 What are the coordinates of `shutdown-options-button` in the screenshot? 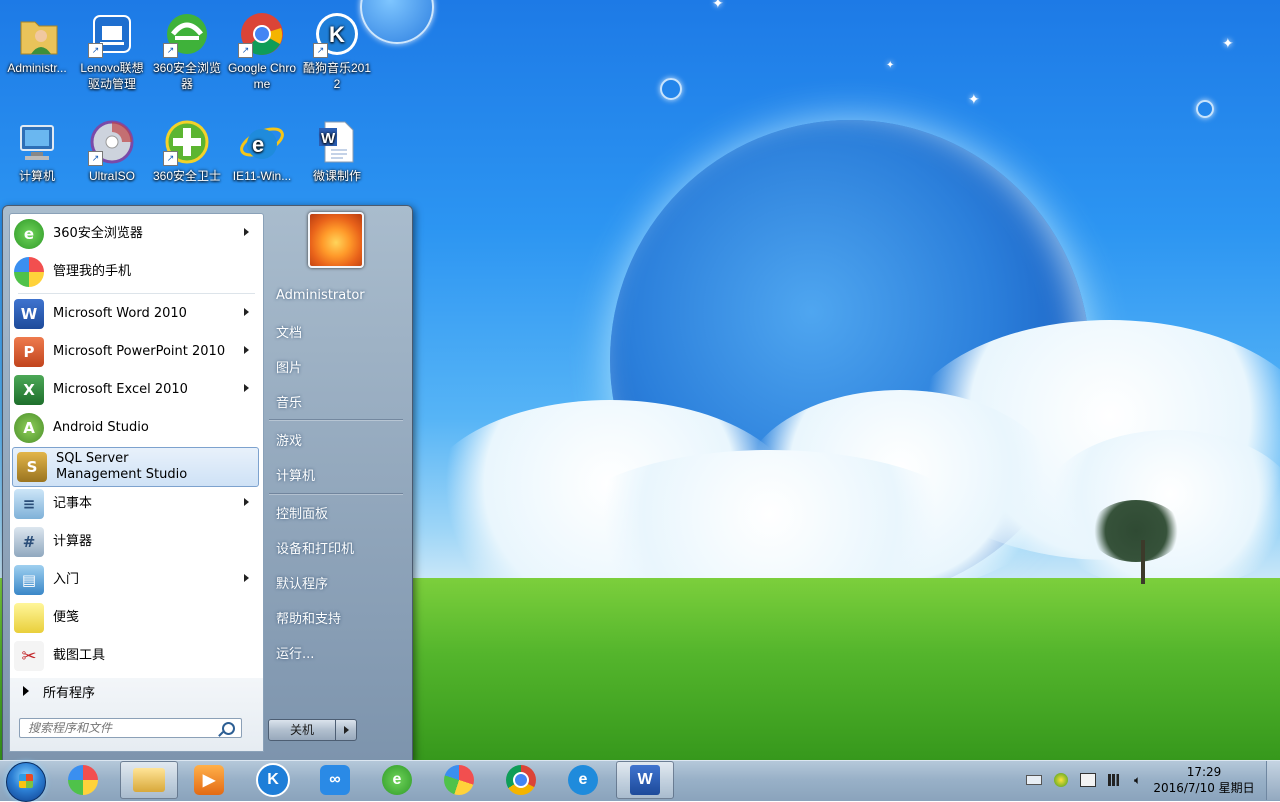 It's located at (346, 730).